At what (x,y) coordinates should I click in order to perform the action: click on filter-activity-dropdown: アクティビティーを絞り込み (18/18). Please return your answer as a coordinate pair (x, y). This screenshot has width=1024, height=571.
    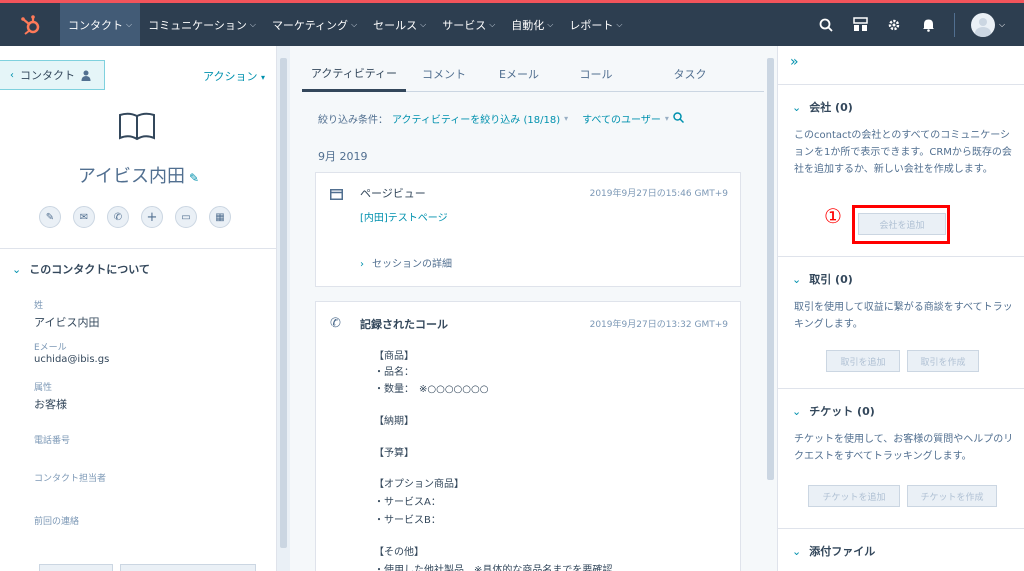
    Looking at the image, I should click on (476, 118).